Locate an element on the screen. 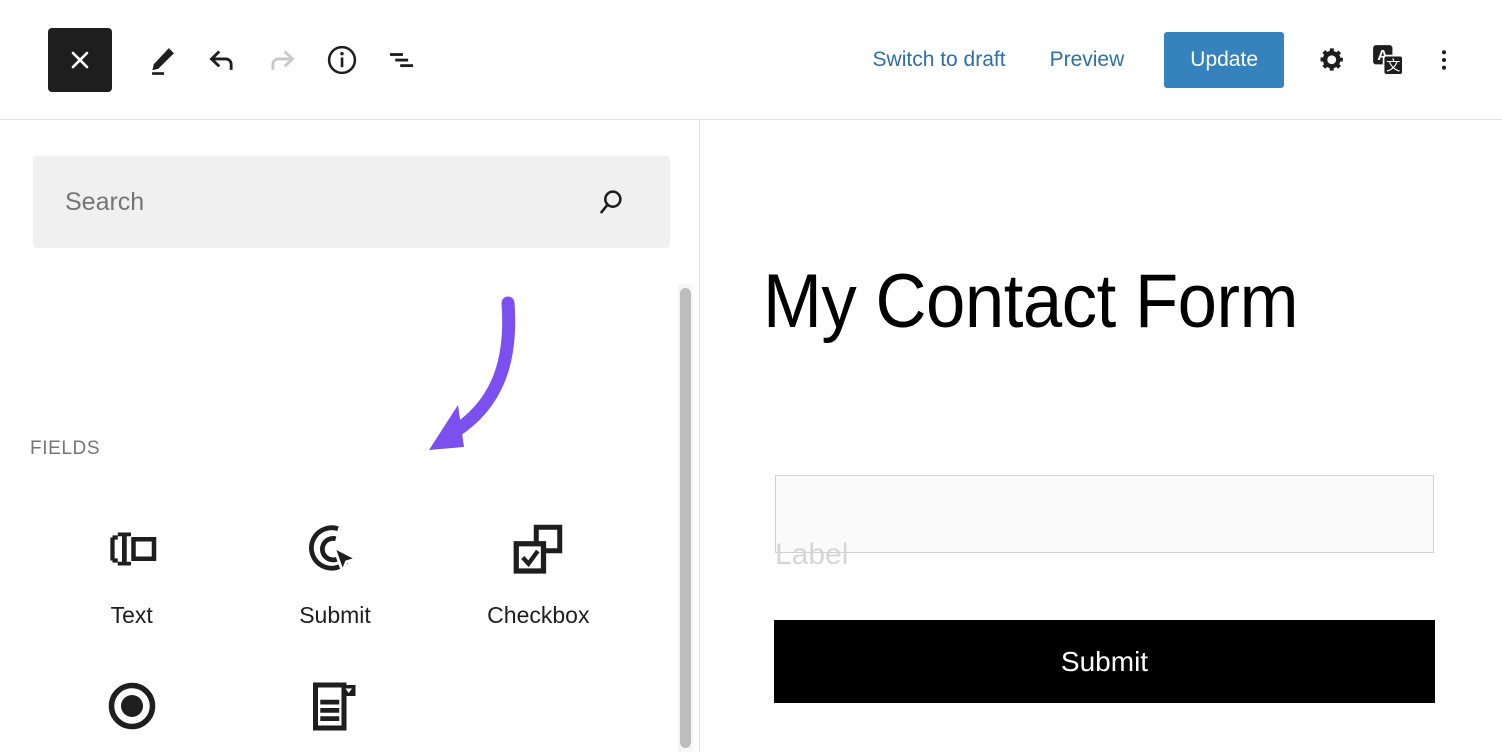  block-label: Text is located at coordinates (131, 615).